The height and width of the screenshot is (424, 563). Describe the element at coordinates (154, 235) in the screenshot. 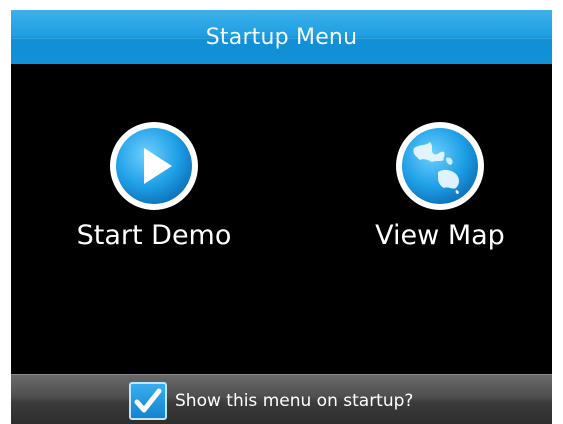

I see `start-demo-label: Start Demo` at that location.